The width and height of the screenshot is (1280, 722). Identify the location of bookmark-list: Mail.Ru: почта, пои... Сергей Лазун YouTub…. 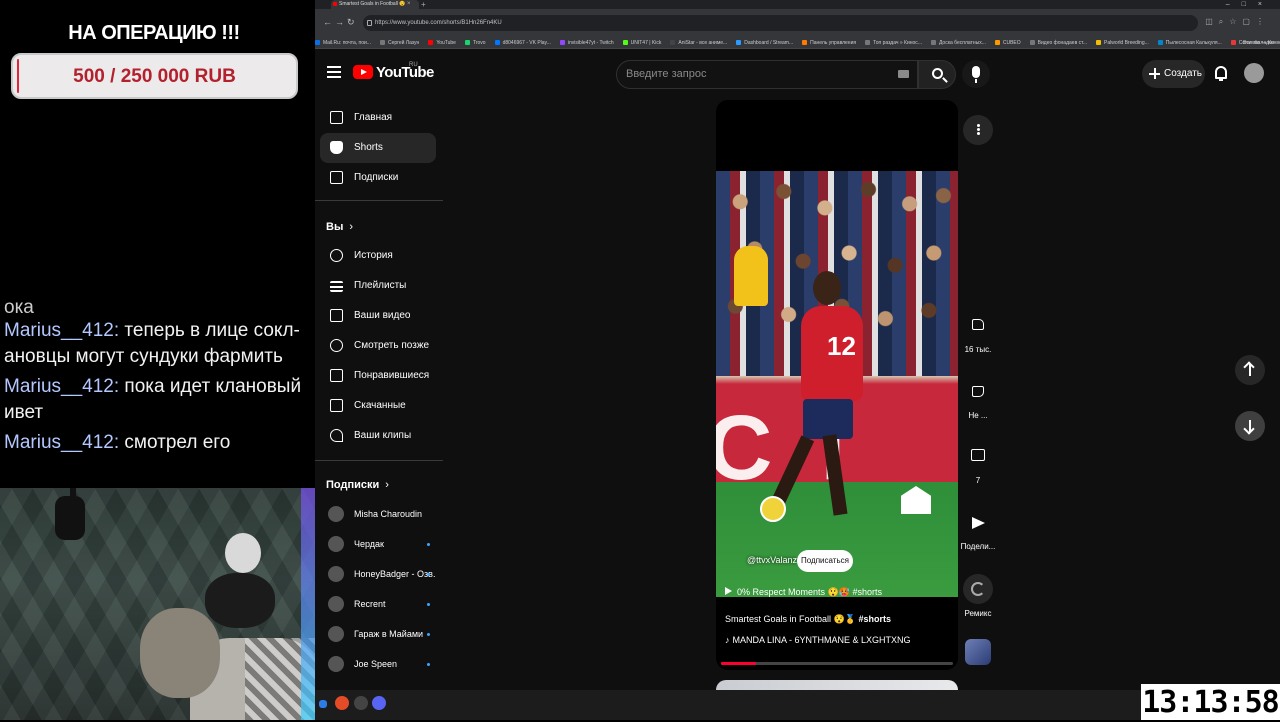
(797, 43).